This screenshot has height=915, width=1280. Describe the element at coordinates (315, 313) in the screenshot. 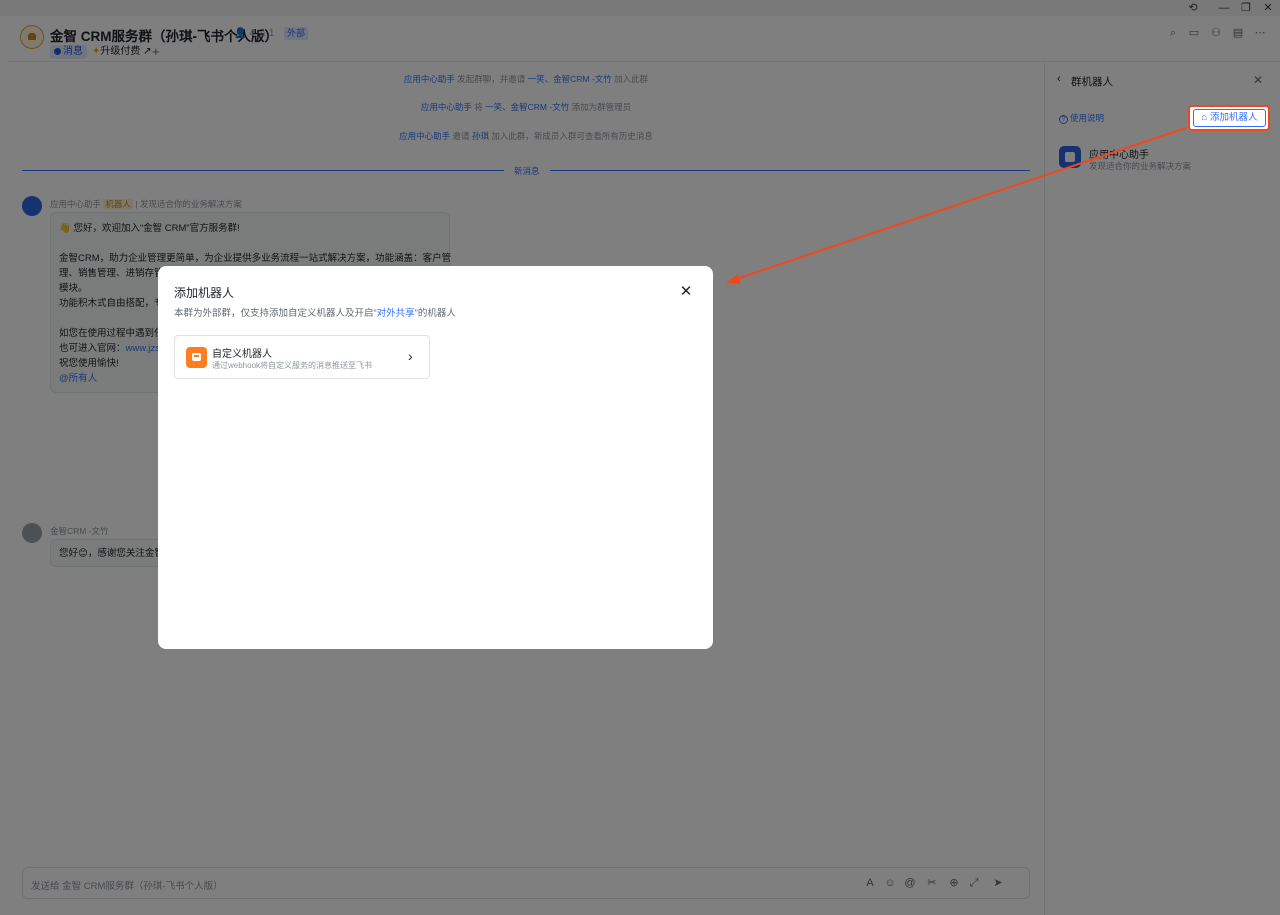

I see `dialog-subtitle: 本群为外部群，仅支持添加自定义机器人及开启“对外共享”的机器人` at that location.